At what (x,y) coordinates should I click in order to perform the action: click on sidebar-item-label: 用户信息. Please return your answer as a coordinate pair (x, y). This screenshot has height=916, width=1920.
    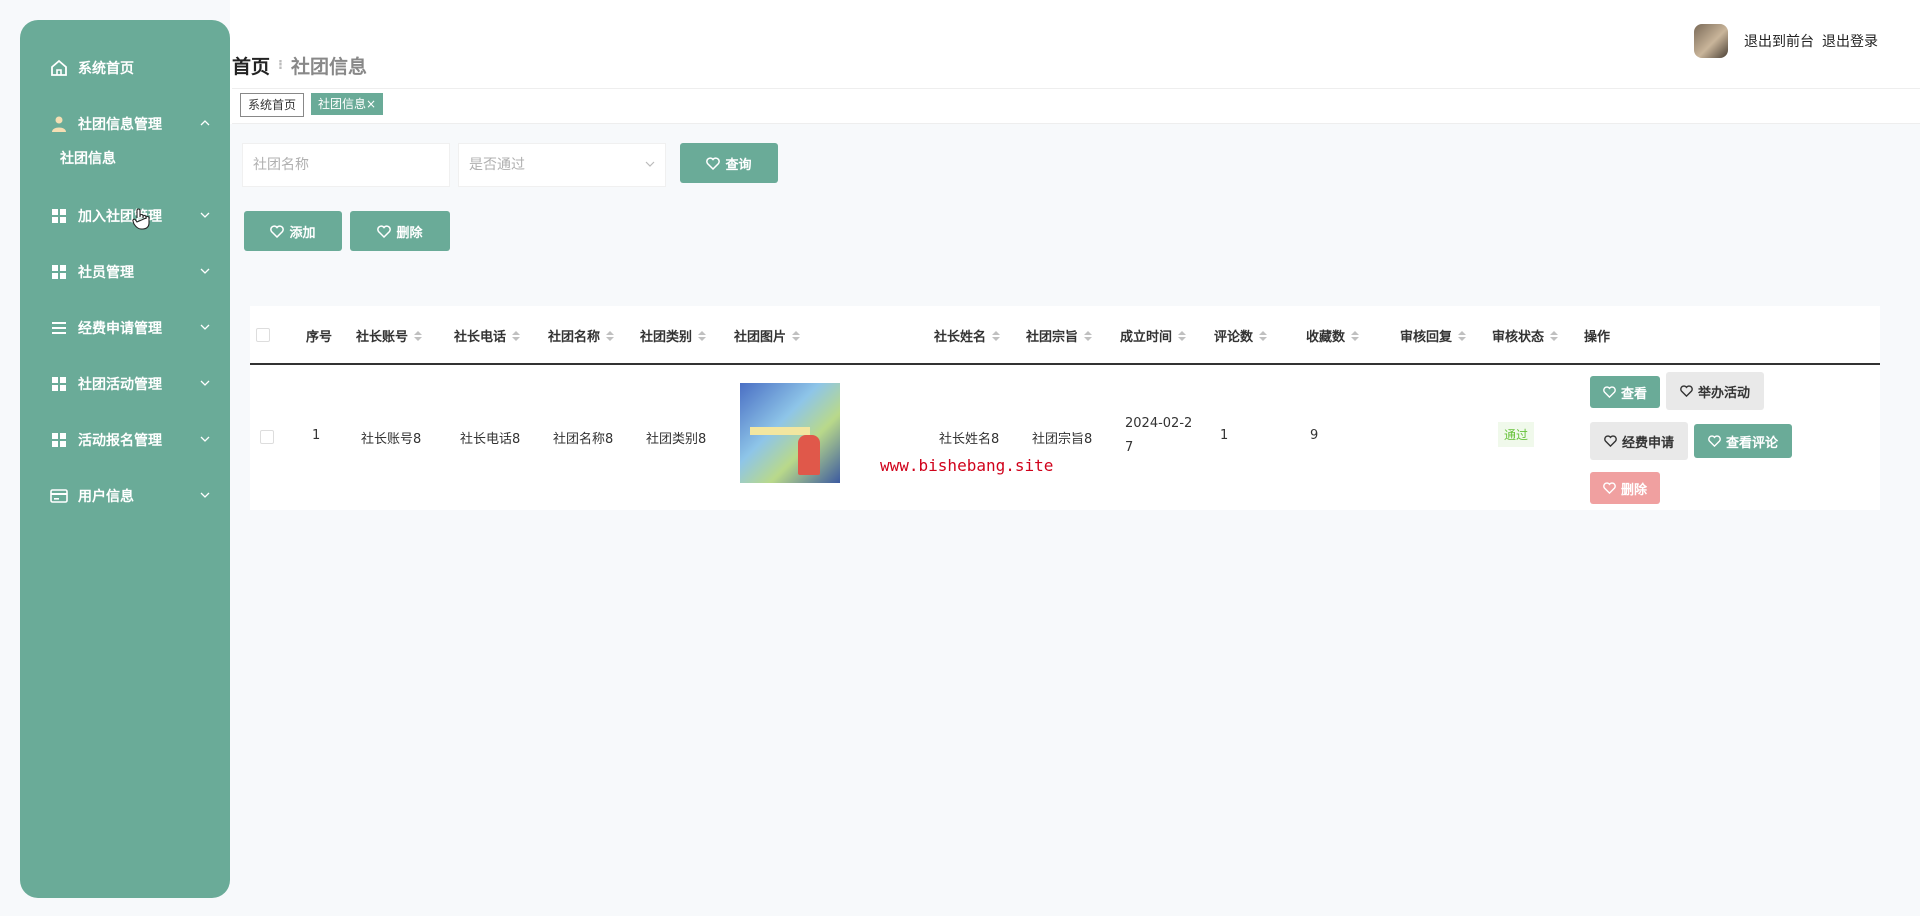
    Looking at the image, I should click on (106, 497).